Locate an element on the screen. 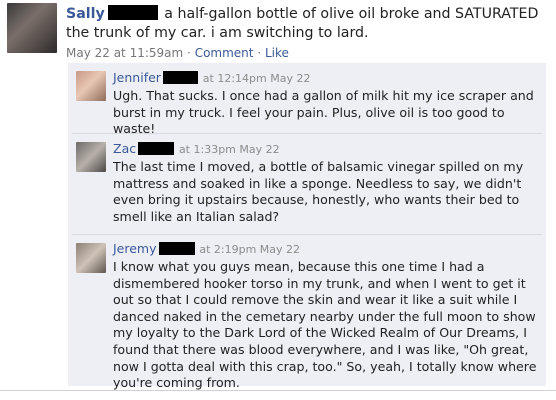  comment-author-name: Jeremy is located at coordinates (135, 248).